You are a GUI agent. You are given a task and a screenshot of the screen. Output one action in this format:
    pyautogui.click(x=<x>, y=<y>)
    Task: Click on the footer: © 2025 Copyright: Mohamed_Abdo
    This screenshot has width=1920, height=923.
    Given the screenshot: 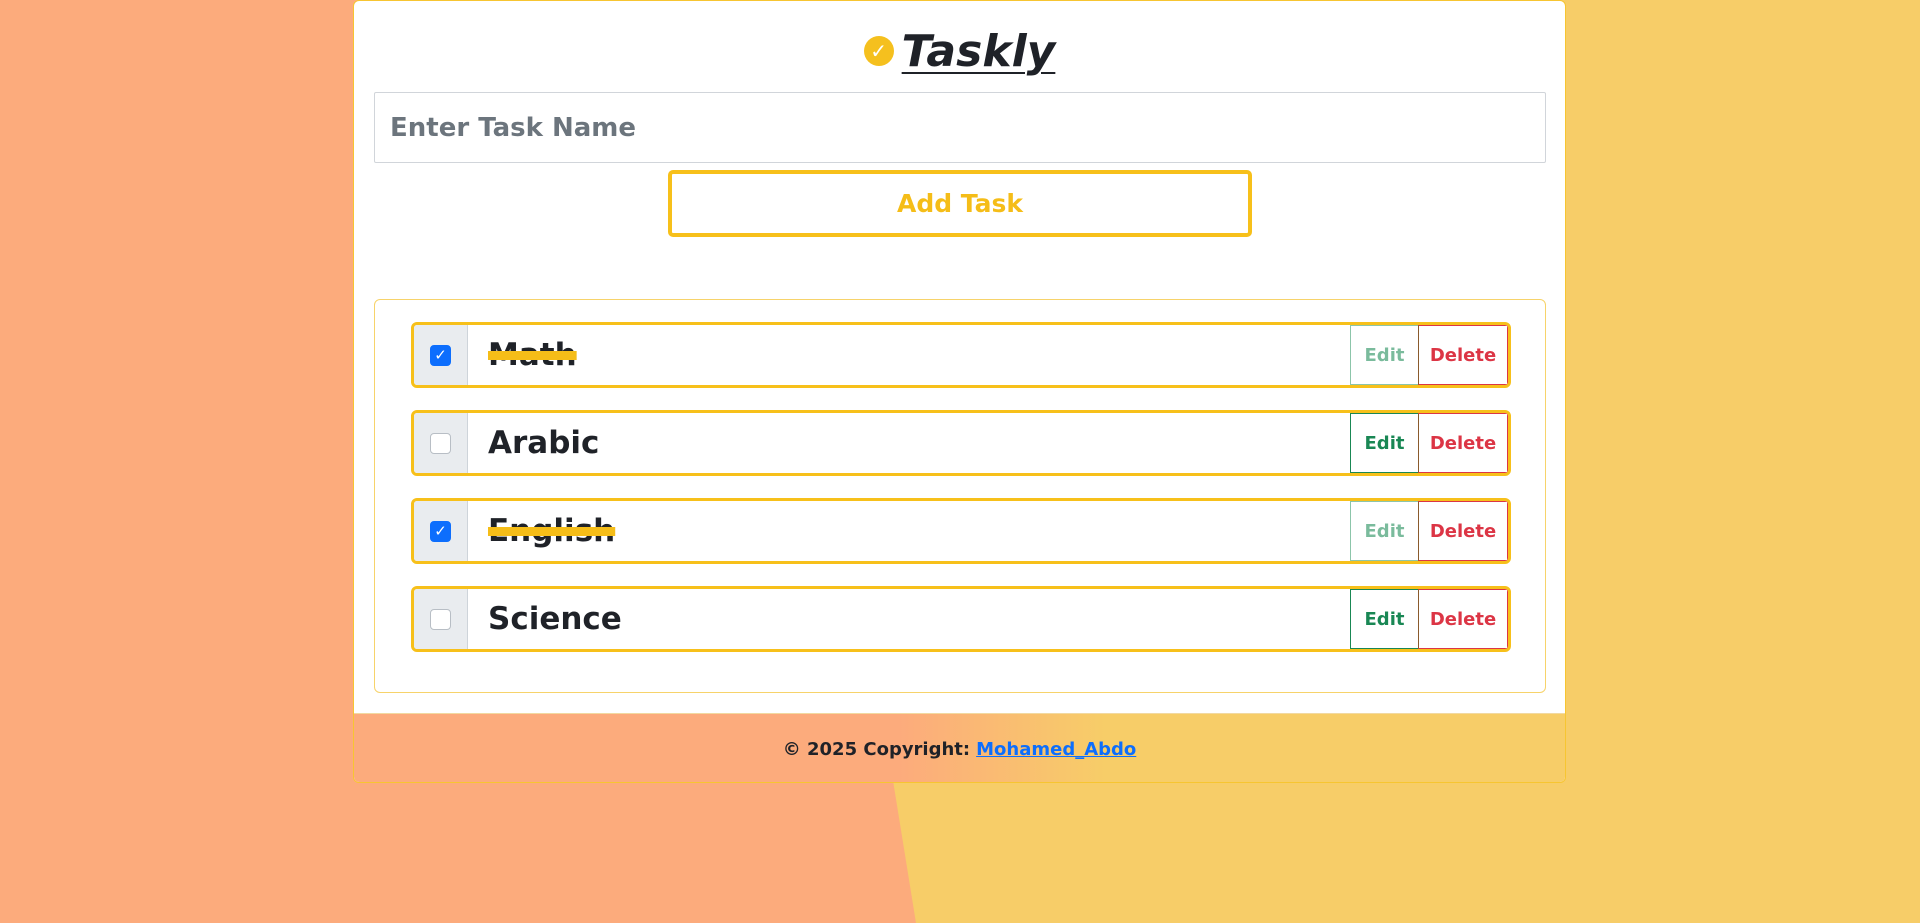 What is the action you would take?
    pyautogui.click(x=959, y=747)
    